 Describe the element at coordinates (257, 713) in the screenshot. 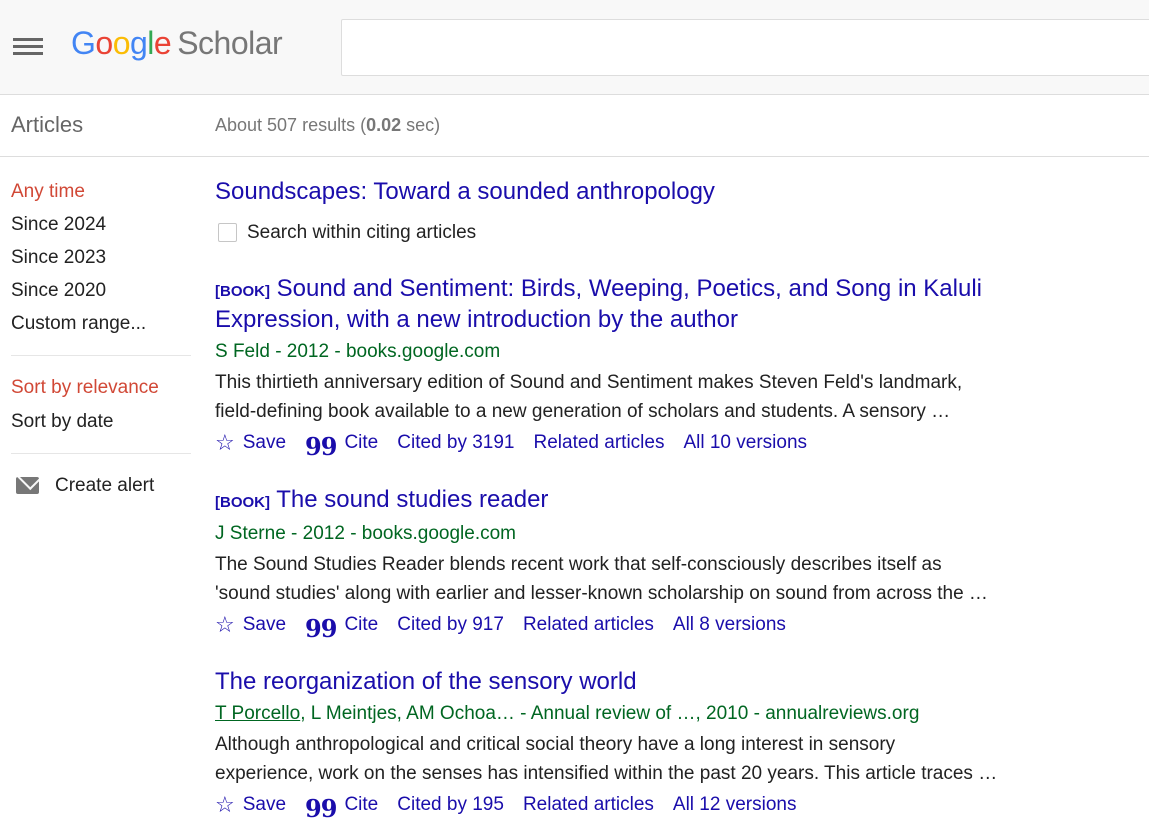

I see `author-link: T Porcello` at that location.